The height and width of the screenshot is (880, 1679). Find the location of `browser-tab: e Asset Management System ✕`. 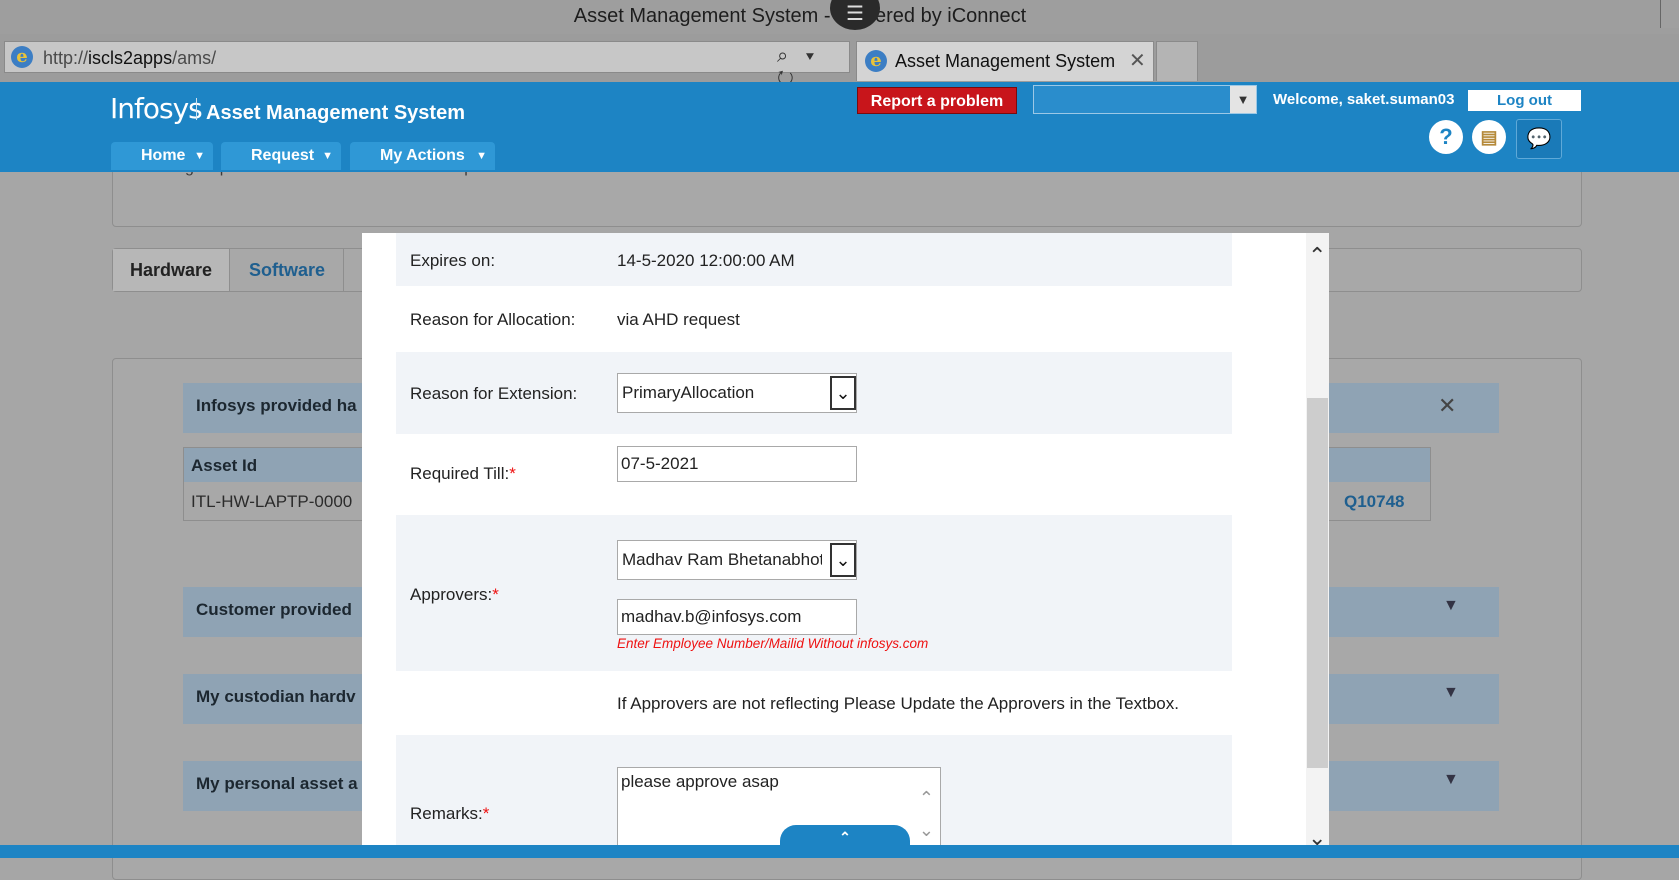

browser-tab: e Asset Management System ✕ is located at coordinates (1005, 61).